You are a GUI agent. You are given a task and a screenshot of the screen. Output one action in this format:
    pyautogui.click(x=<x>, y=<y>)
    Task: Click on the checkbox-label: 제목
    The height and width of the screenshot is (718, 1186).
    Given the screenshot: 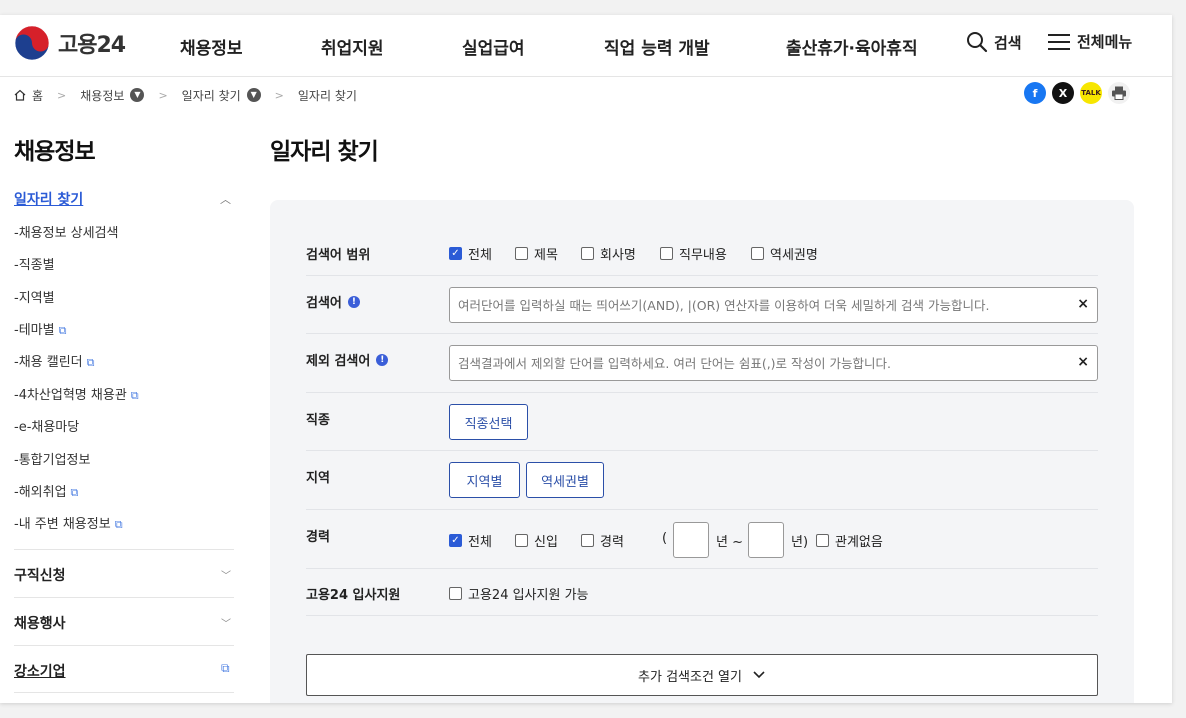 What is the action you would take?
    pyautogui.click(x=546, y=255)
    